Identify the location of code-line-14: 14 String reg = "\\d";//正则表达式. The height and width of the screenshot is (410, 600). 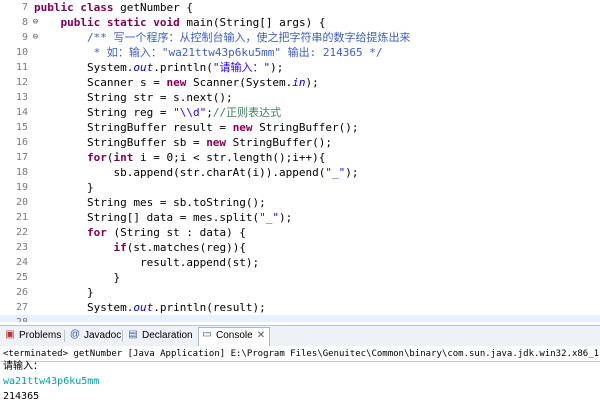
(300, 112).